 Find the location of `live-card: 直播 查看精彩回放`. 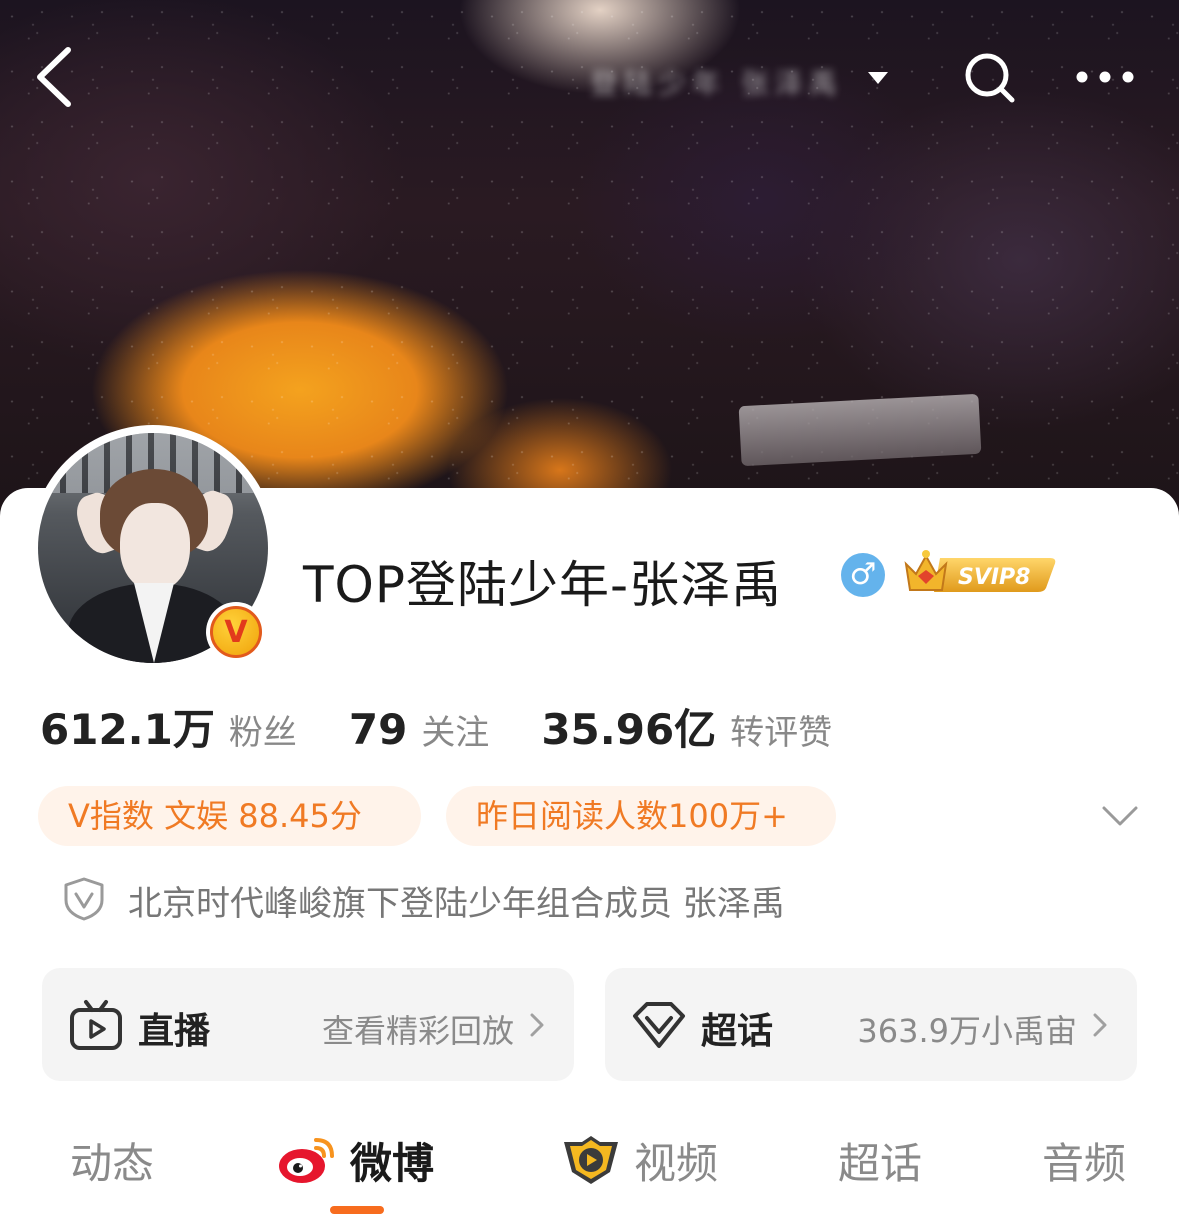

live-card: 直播 查看精彩回放 is located at coordinates (308, 1024).